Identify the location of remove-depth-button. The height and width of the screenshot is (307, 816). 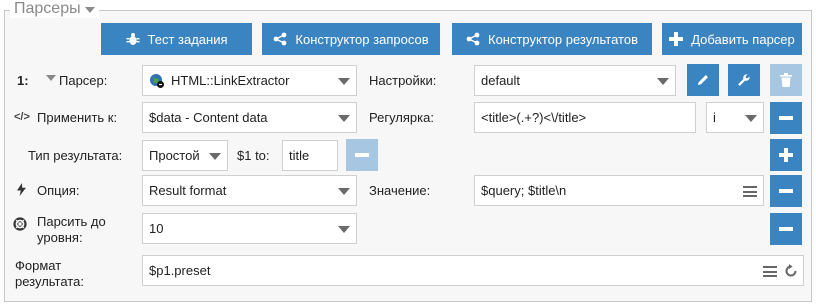
(786, 229).